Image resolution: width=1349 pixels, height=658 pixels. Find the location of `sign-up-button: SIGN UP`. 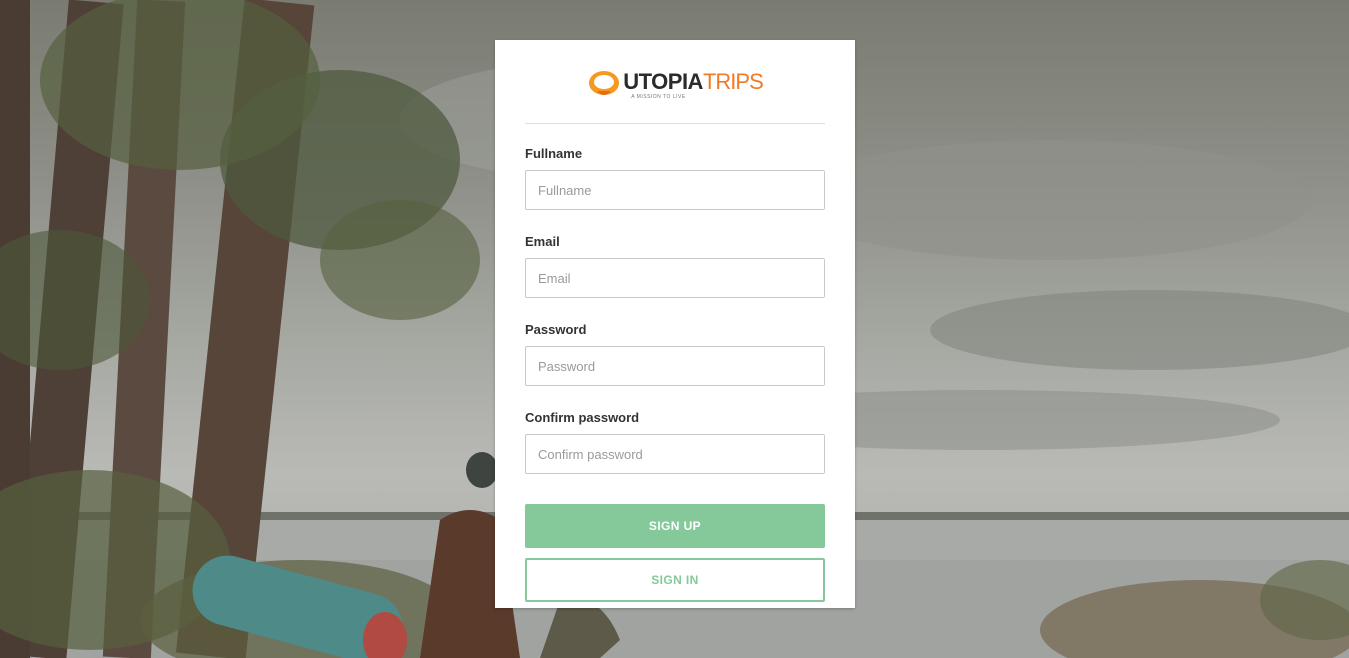

sign-up-button: SIGN UP is located at coordinates (675, 526).